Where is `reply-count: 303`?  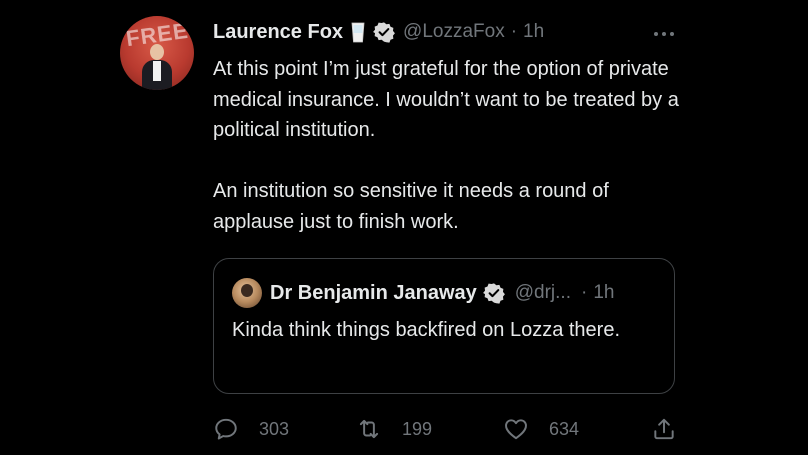
reply-count: 303 is located at coordinates (274, 428).